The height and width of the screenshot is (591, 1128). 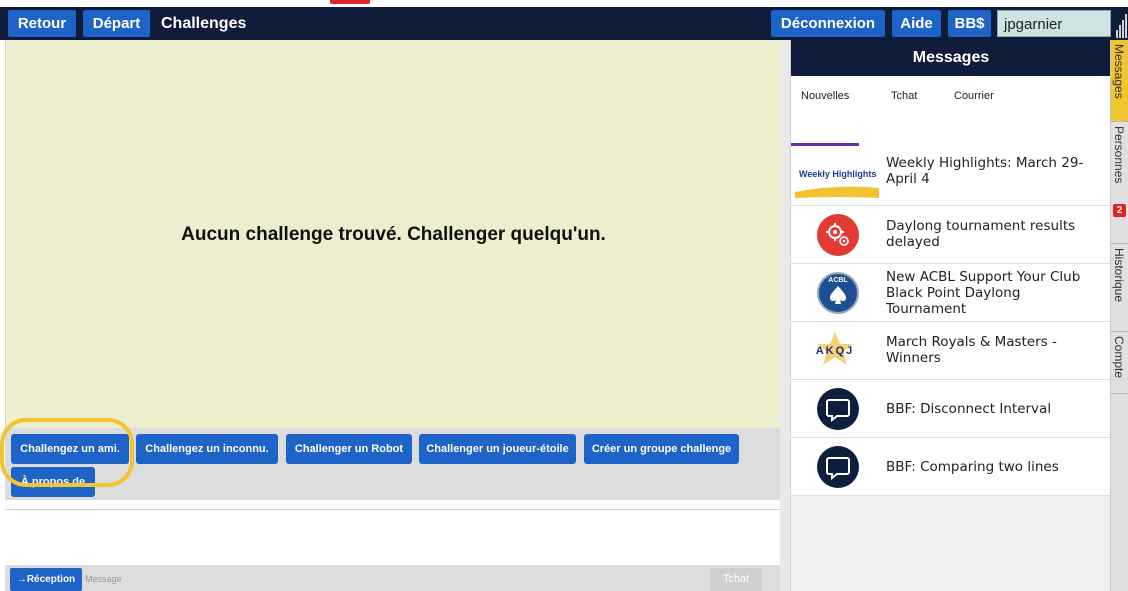 I want to click on news-item: BBF: Comparing two lines, so click(x=951, y=467).